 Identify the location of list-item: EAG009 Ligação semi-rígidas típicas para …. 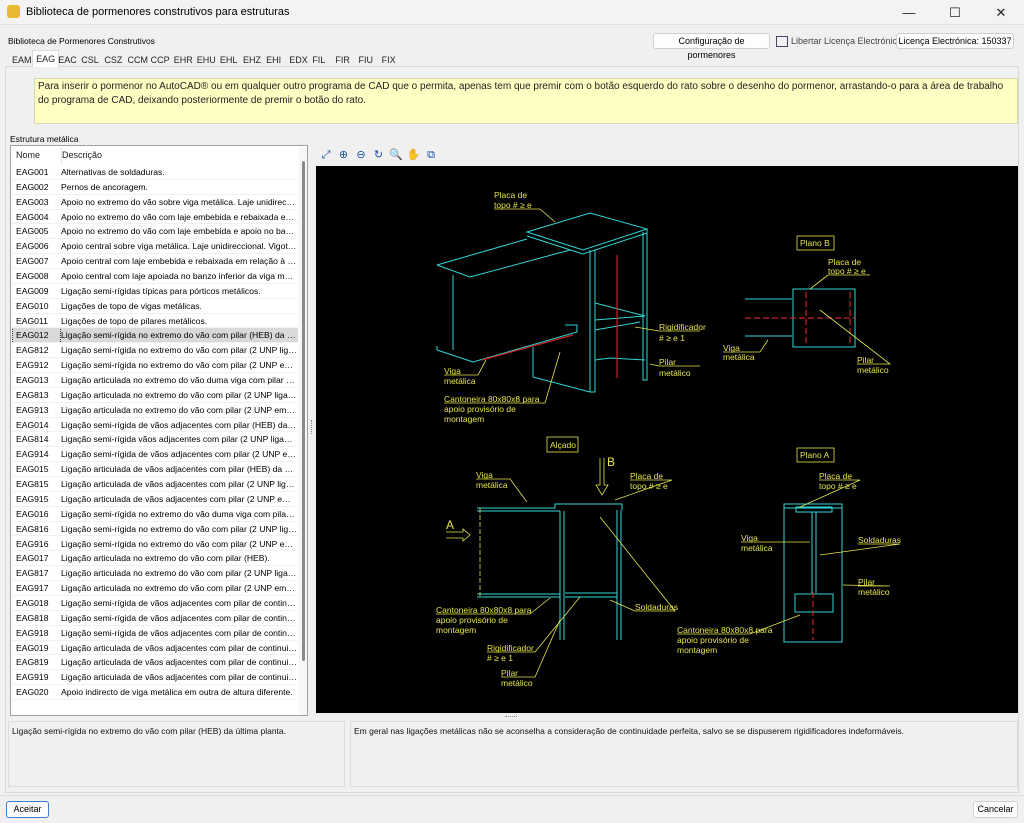
(155, 291).